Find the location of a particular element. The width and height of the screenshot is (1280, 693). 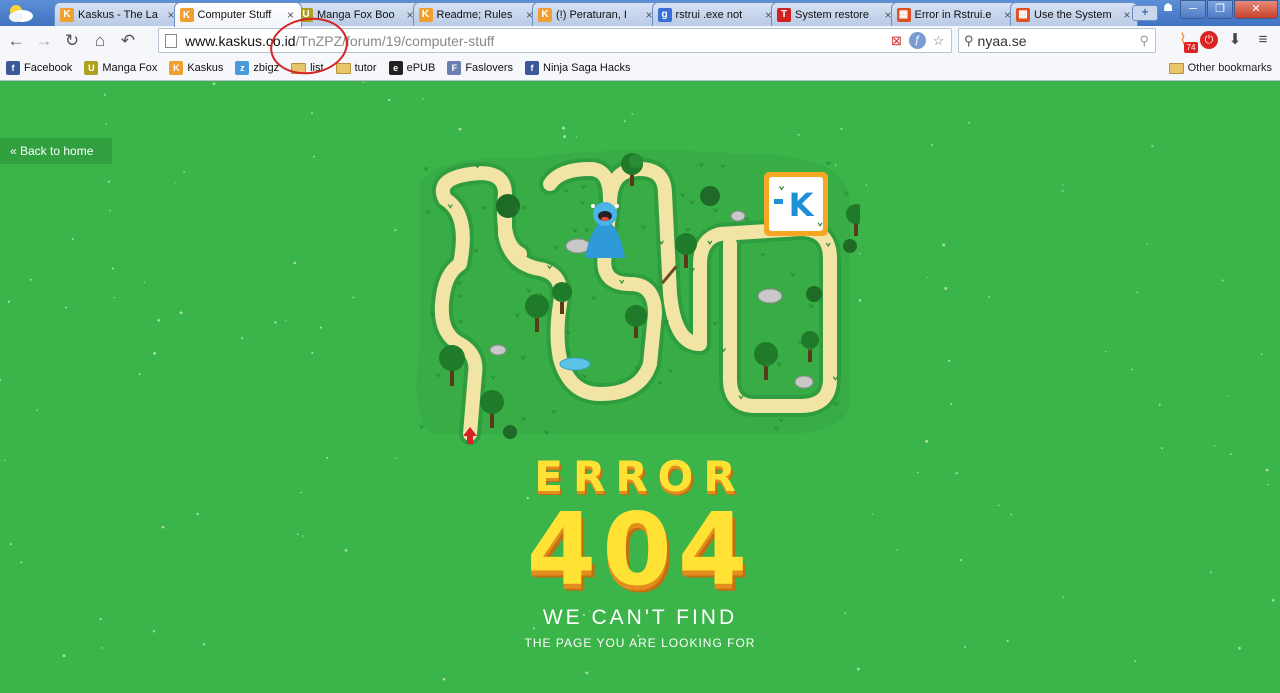

bookmark-item: U Manga Fox is located at coordinates (120, 68).